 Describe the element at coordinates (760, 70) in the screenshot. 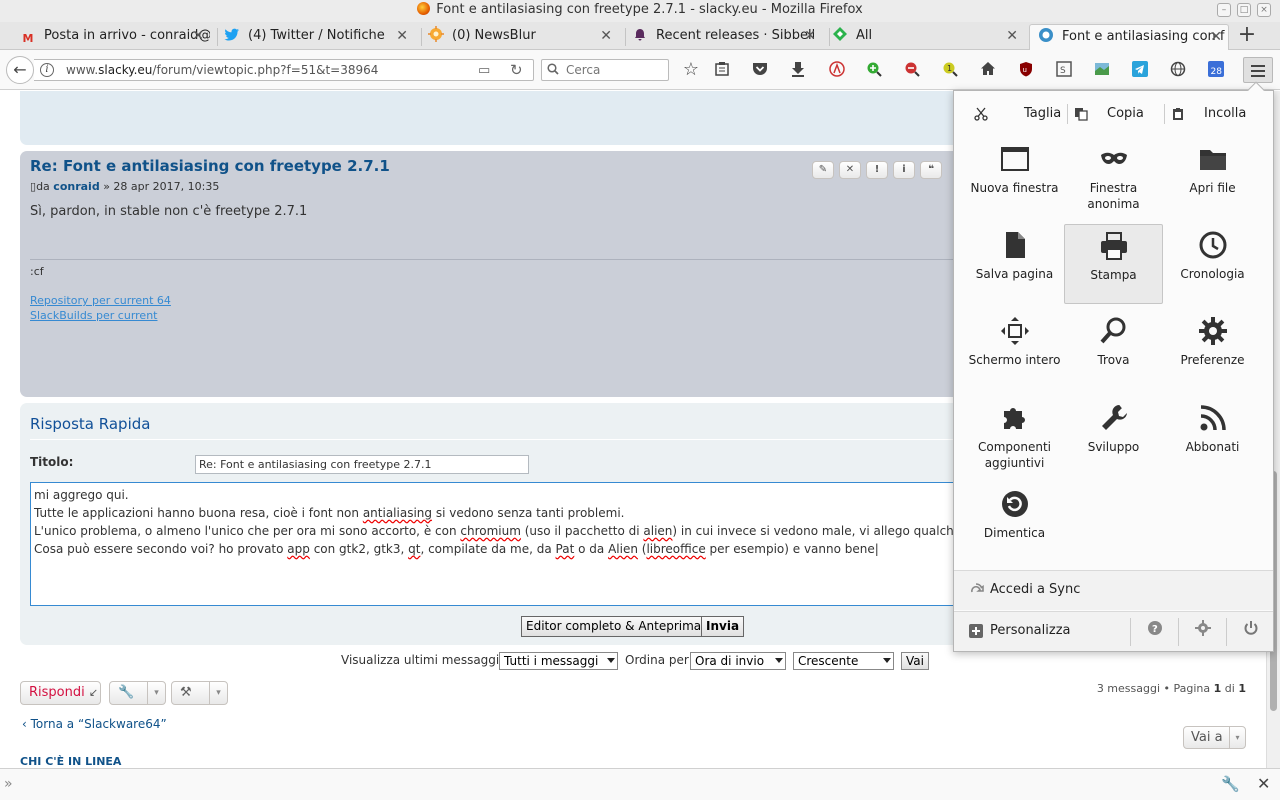

I see `pocket-icon` at that location.